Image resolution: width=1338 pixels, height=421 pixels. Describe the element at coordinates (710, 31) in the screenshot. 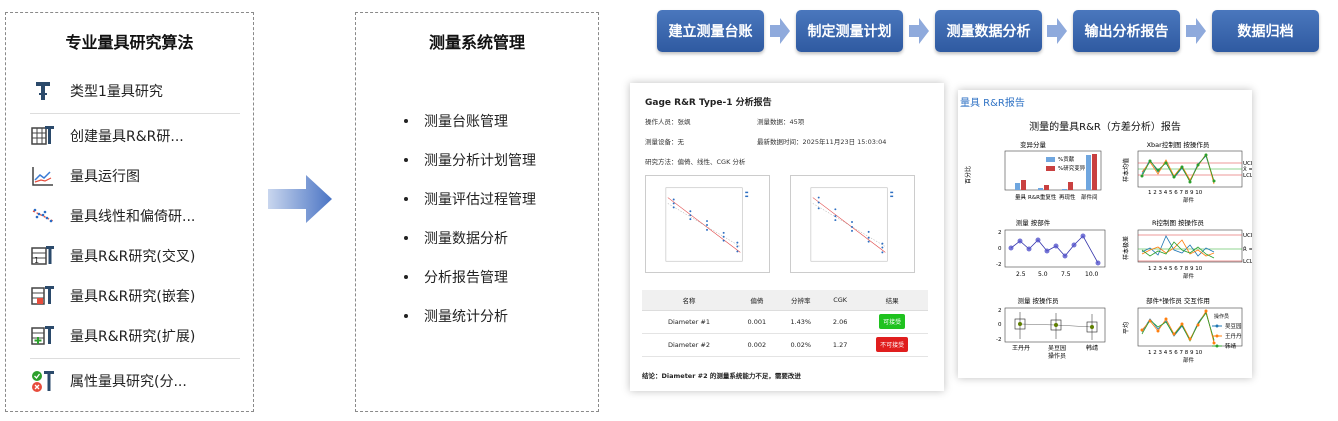

I see `step-create-ledger: 建立测量台账` at that location.